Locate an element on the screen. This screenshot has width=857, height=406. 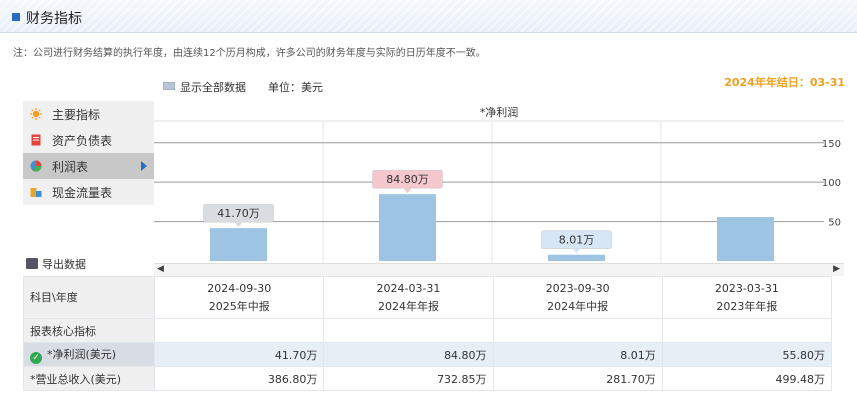
column-header: 2023-09-30 2024年中报 is located at coordinates (577, 297).